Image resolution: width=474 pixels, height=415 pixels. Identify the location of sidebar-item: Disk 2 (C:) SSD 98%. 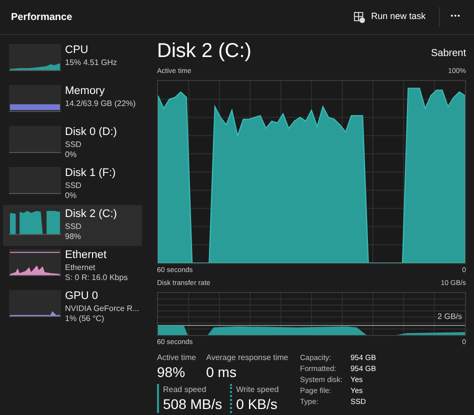
(72, 225).